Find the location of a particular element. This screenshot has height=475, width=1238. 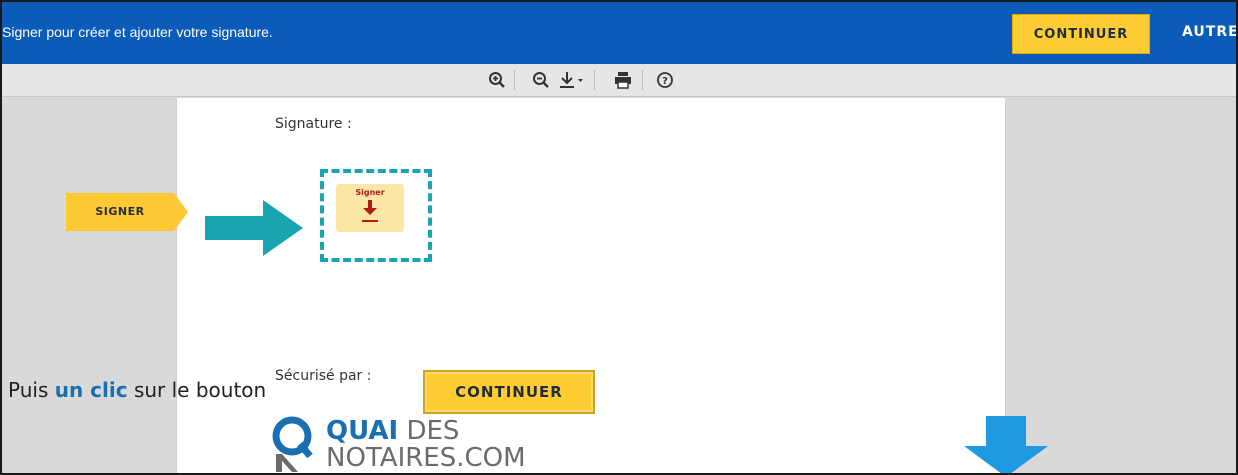

sign-arrow-icon is located at coordinates (370, 211).